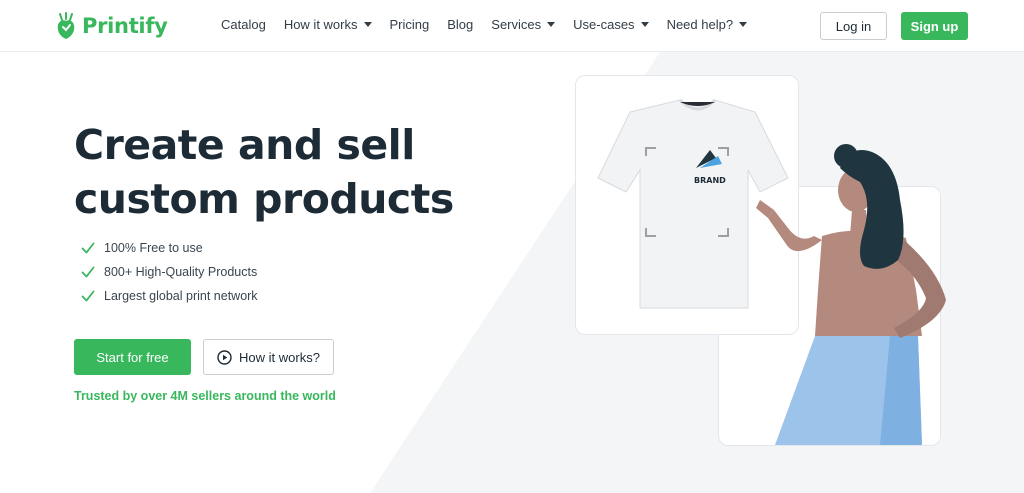  Describe the element at coordinates (700, 24) in the screenshot. I see `nav-label: Need help?` at that location.